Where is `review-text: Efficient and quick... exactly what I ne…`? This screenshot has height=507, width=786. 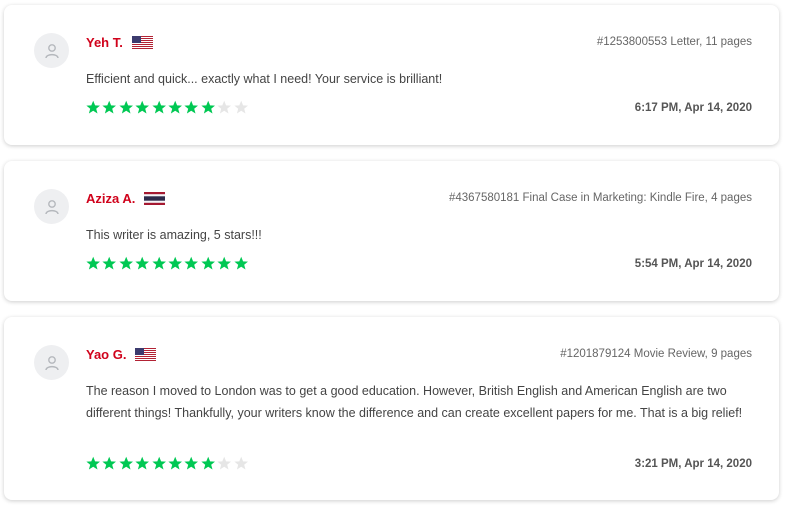
review-text: Efficient and quick... exactly what I ne… is located at coordinates (264, 79).